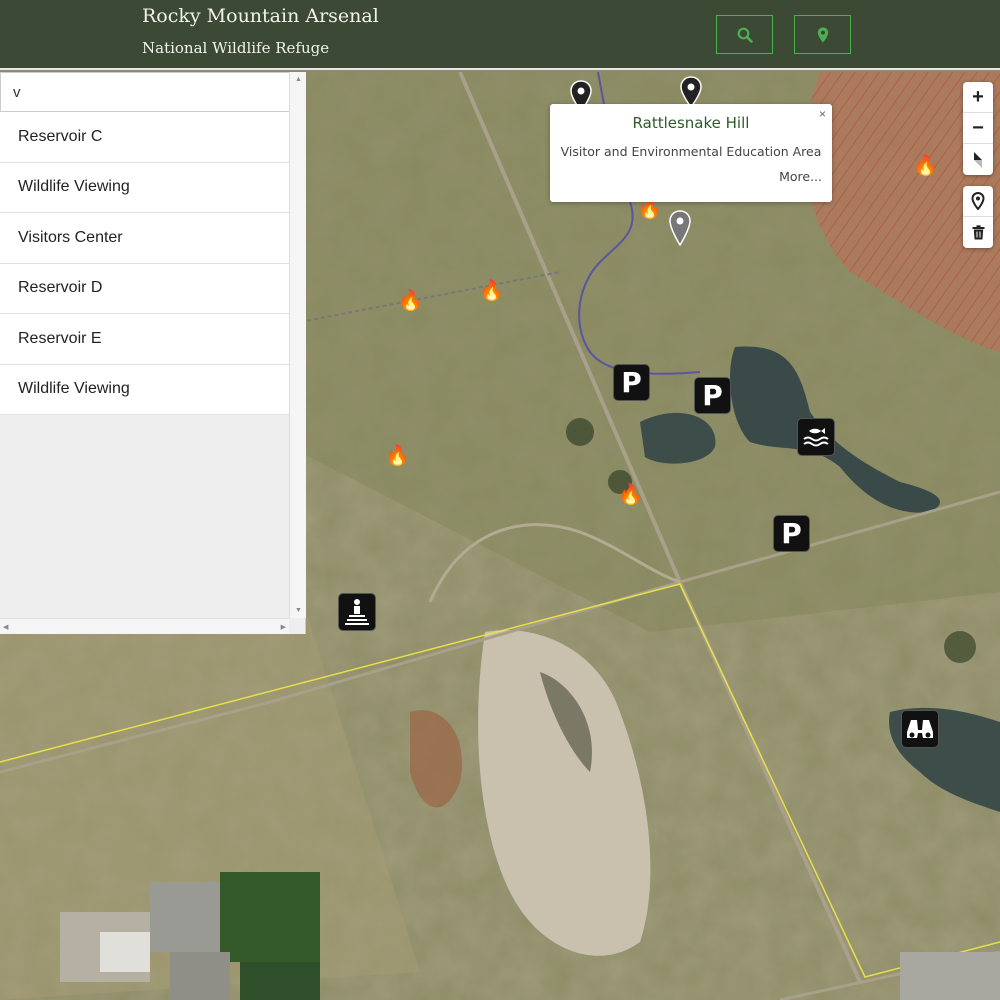 The image size is (1000, 1000). What do you see at coordinates (920, 729) in the screenshot?
I see `binoculars-icon` at bounding box center [920, 729].